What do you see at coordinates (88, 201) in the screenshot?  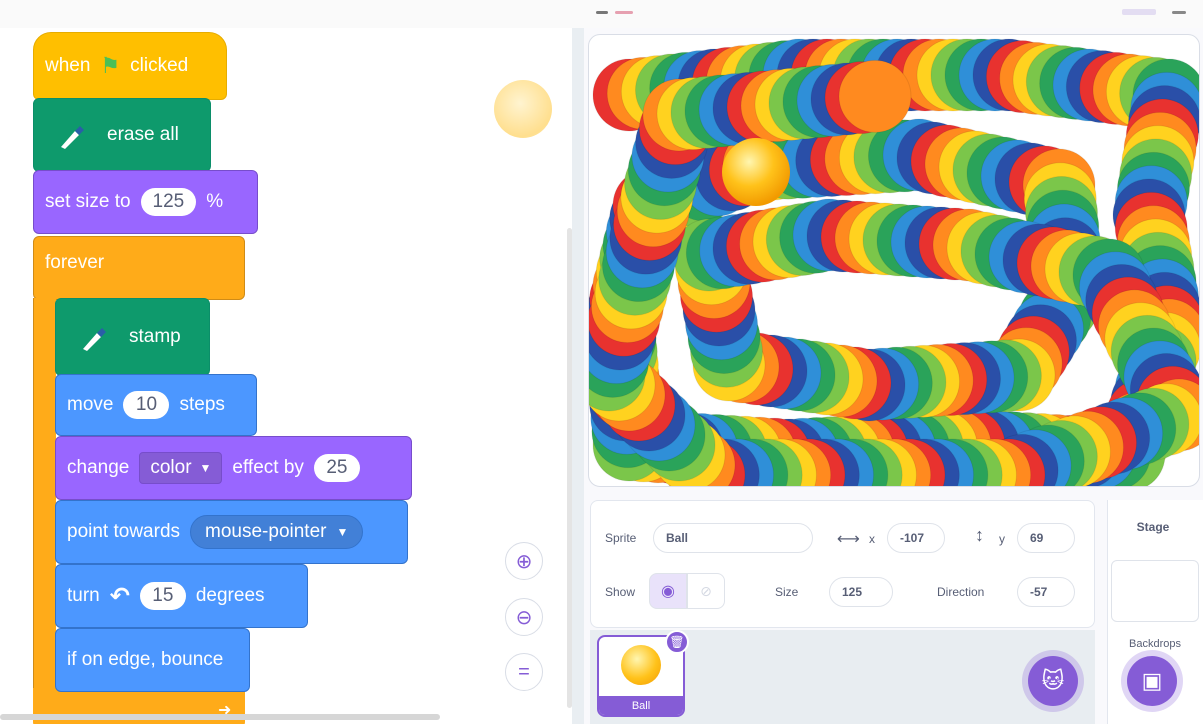 I see `set-size-label: set size to` at bounding box center [88, 201].